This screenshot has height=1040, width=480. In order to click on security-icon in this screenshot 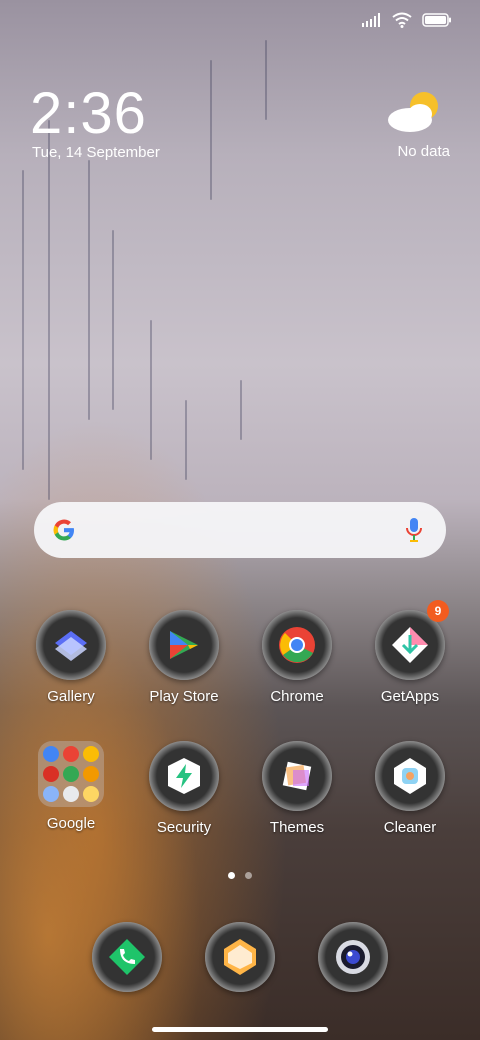, I will do `click(184, 776)`.